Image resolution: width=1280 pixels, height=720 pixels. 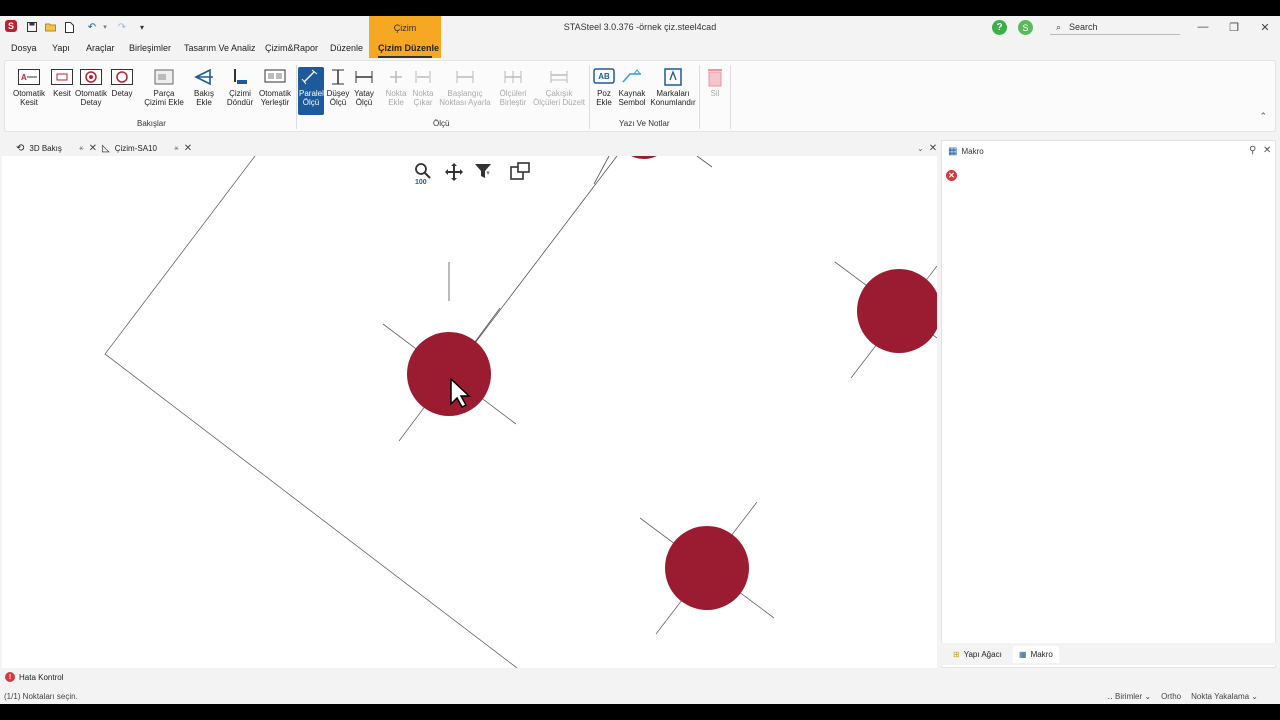 I want to click on panel-header: ▦ Makro, so click(x=1108, y=151).